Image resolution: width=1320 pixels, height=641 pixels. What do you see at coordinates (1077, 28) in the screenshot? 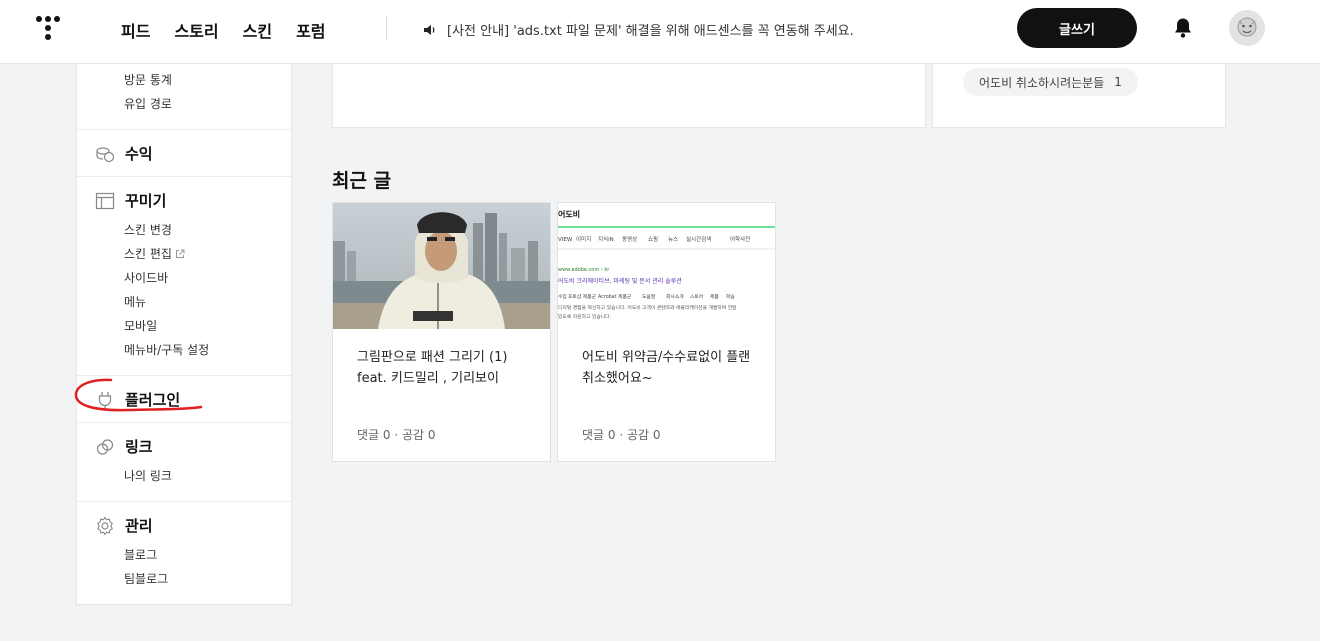
I see `write-post-button: 글쓰기` at bounding box center [1077, 28].